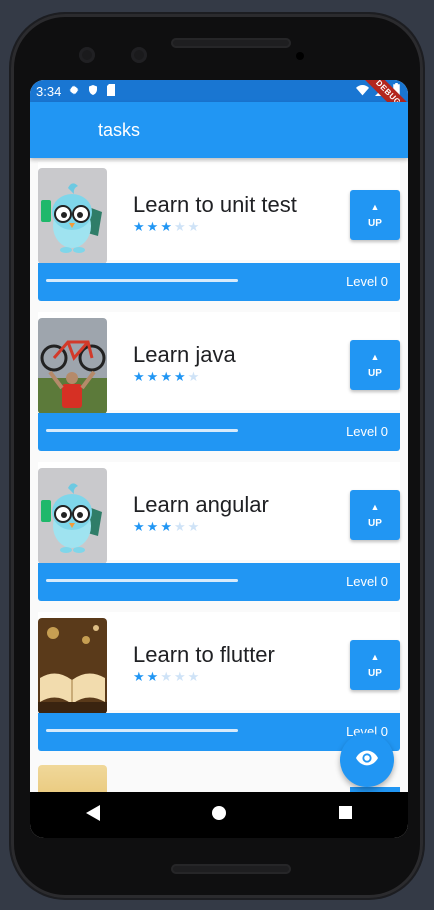  Describe the element at coordinates (215, 204) in the screenshot. I see `task-title: Learn to unit test` at that location.